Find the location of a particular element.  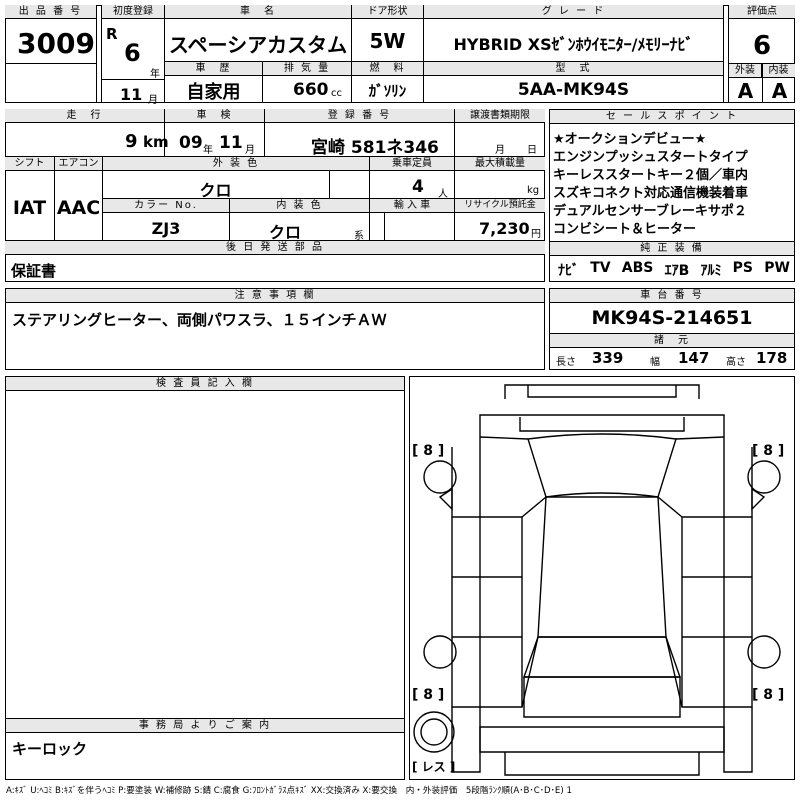

transfer-month-unit: 月 is located at coordinates (500, 150).